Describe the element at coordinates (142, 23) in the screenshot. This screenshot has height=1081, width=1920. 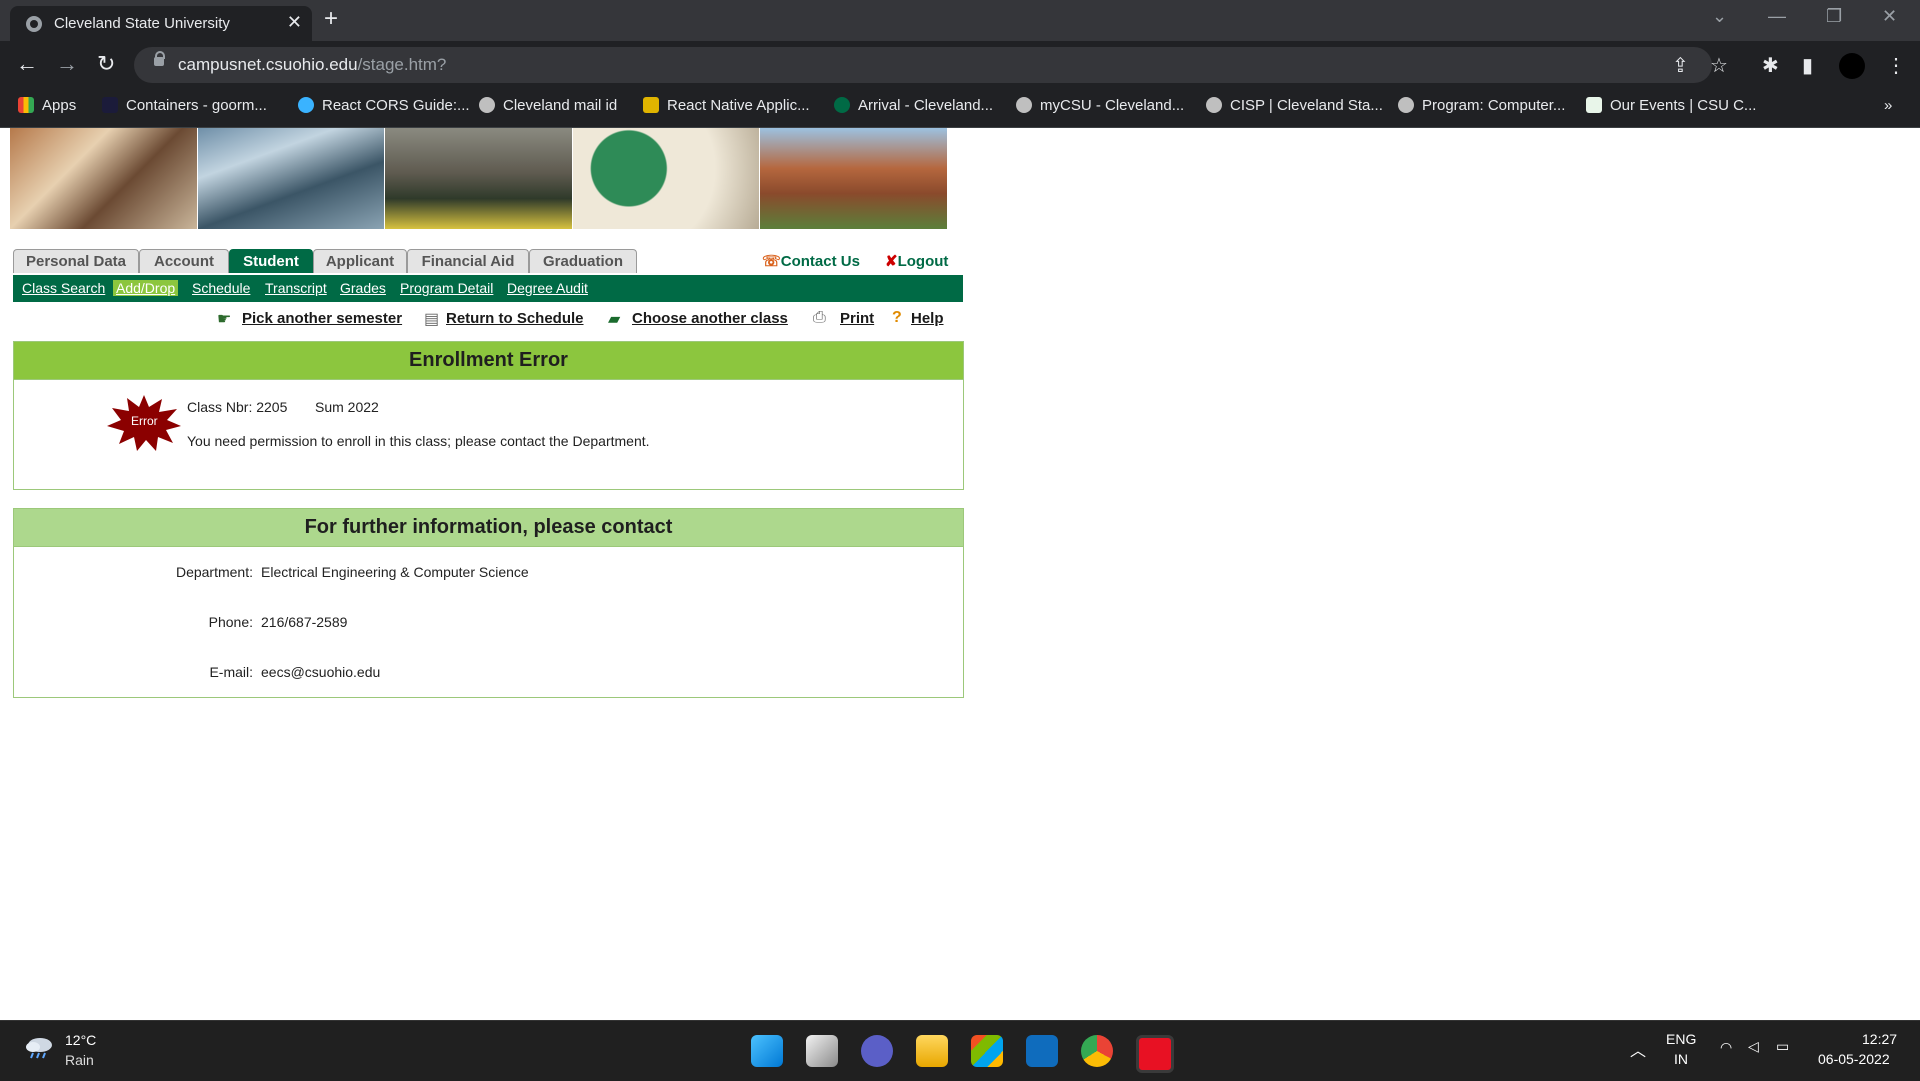
I see `tab-title: Cleveland State University` at that location.